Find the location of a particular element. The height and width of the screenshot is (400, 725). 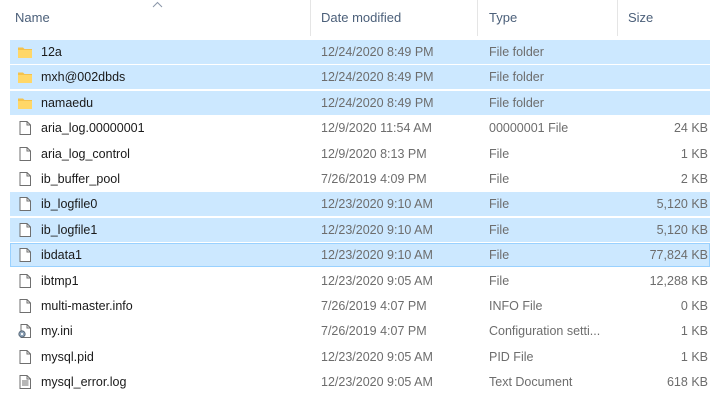

column-header-bar: Name Date modified Type Size is located at coordinates (362, 18).